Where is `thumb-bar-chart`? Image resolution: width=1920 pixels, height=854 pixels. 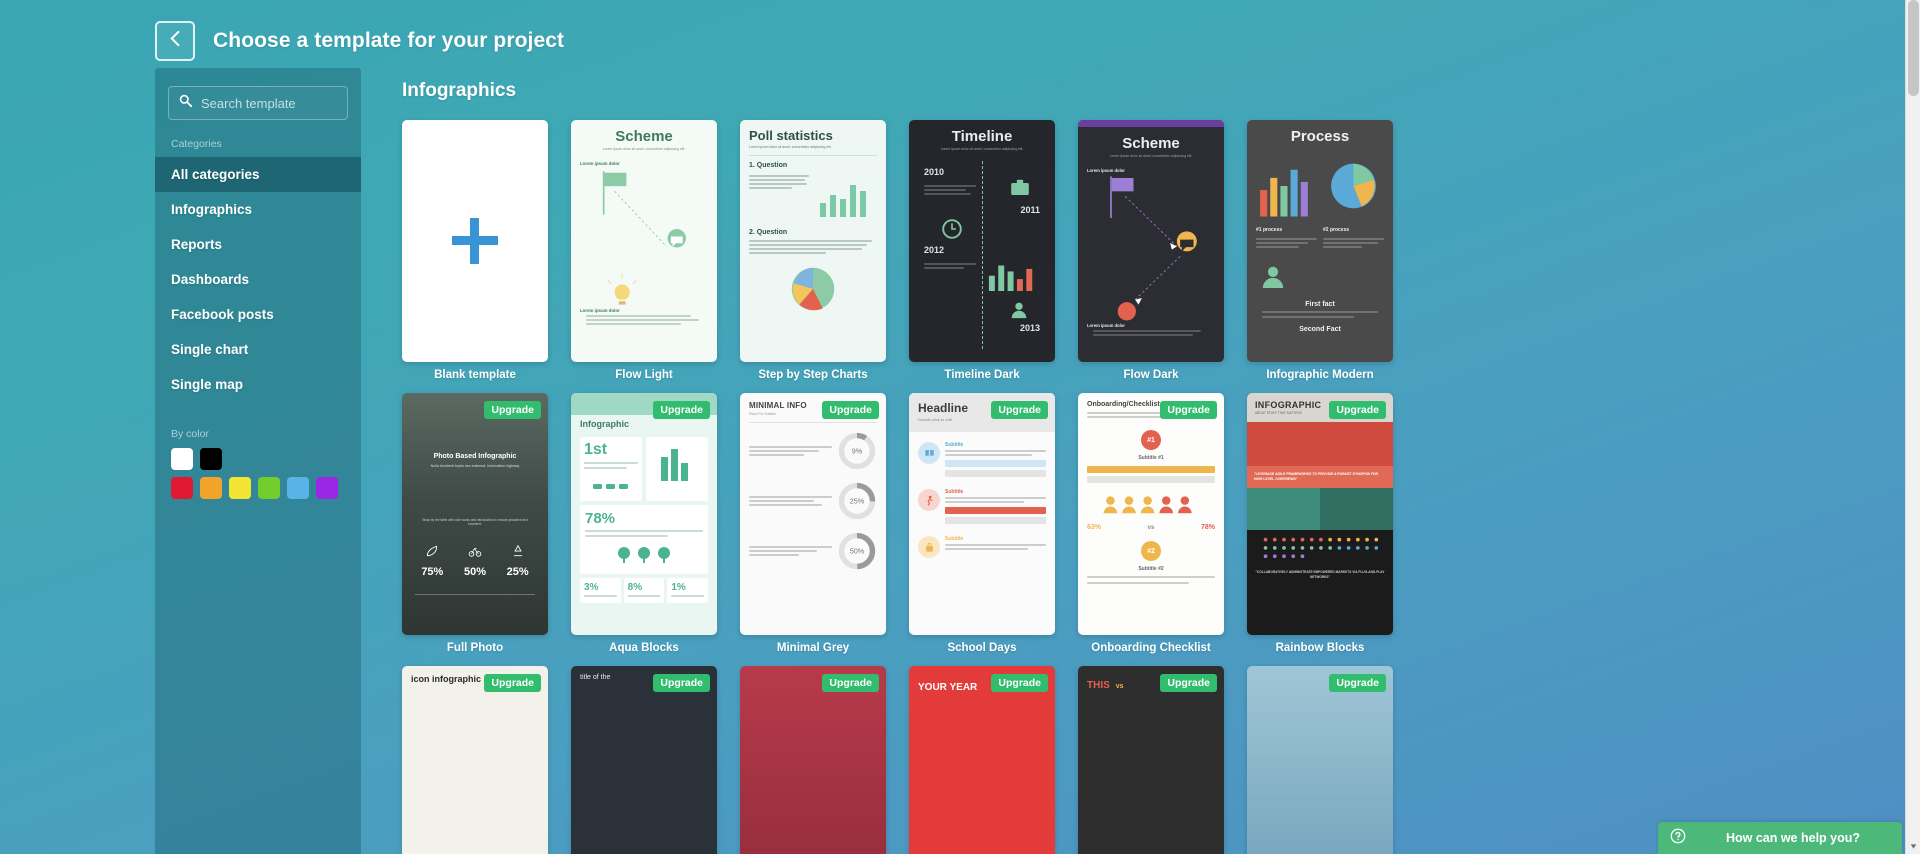
thumb-bar-chart is located at coordinates (1284, 193).